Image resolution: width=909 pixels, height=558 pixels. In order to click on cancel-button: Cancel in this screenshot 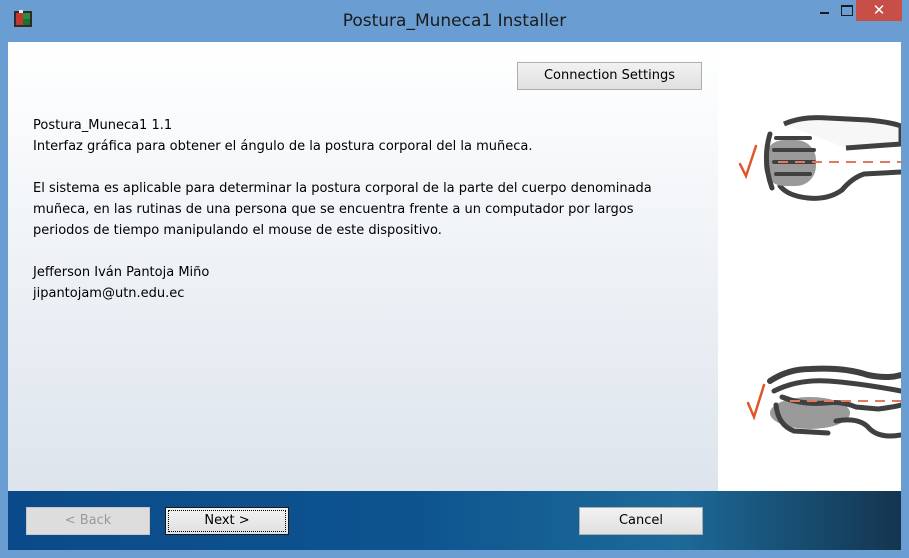, I will do `click(641, 521)`.